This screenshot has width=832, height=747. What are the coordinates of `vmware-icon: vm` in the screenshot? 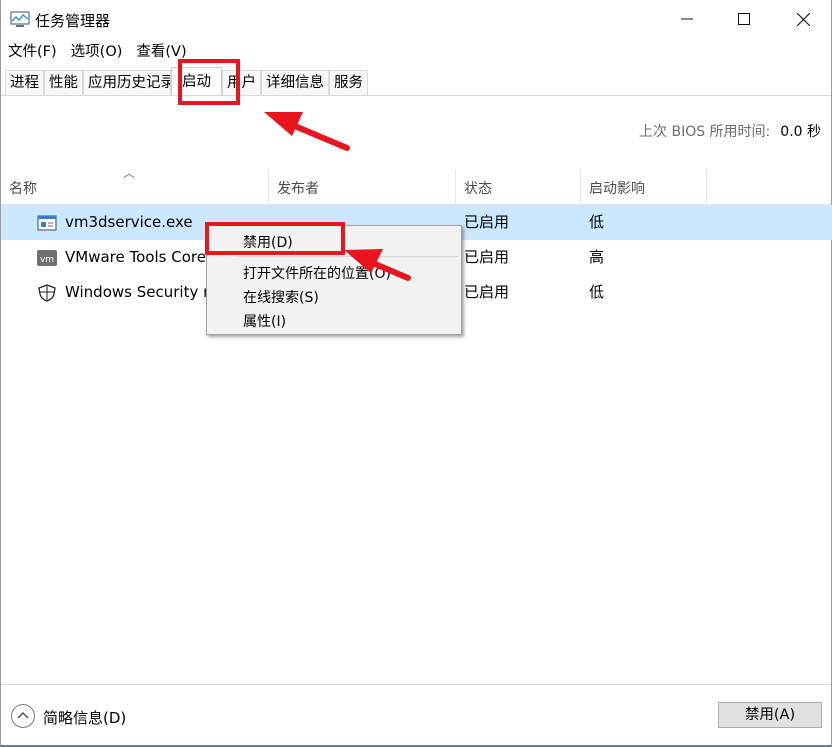 It's located at (47, 258).